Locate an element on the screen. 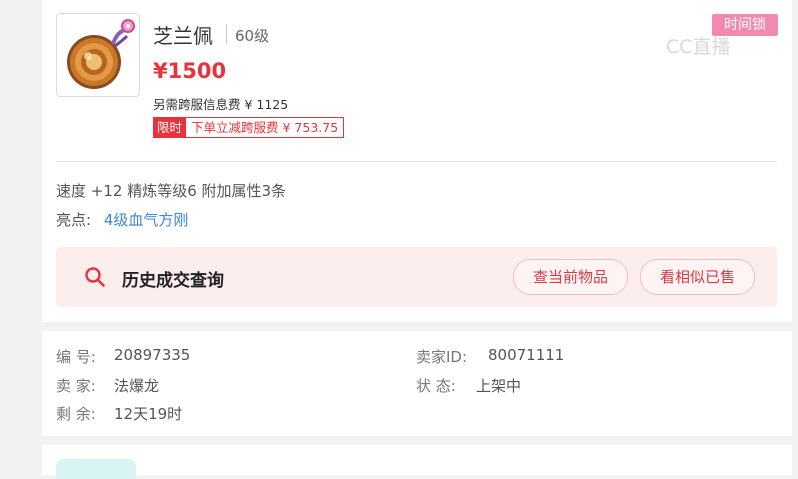 The height and width of the screenshot is (479, 798). title-divider is located at coordinates (226, 34).